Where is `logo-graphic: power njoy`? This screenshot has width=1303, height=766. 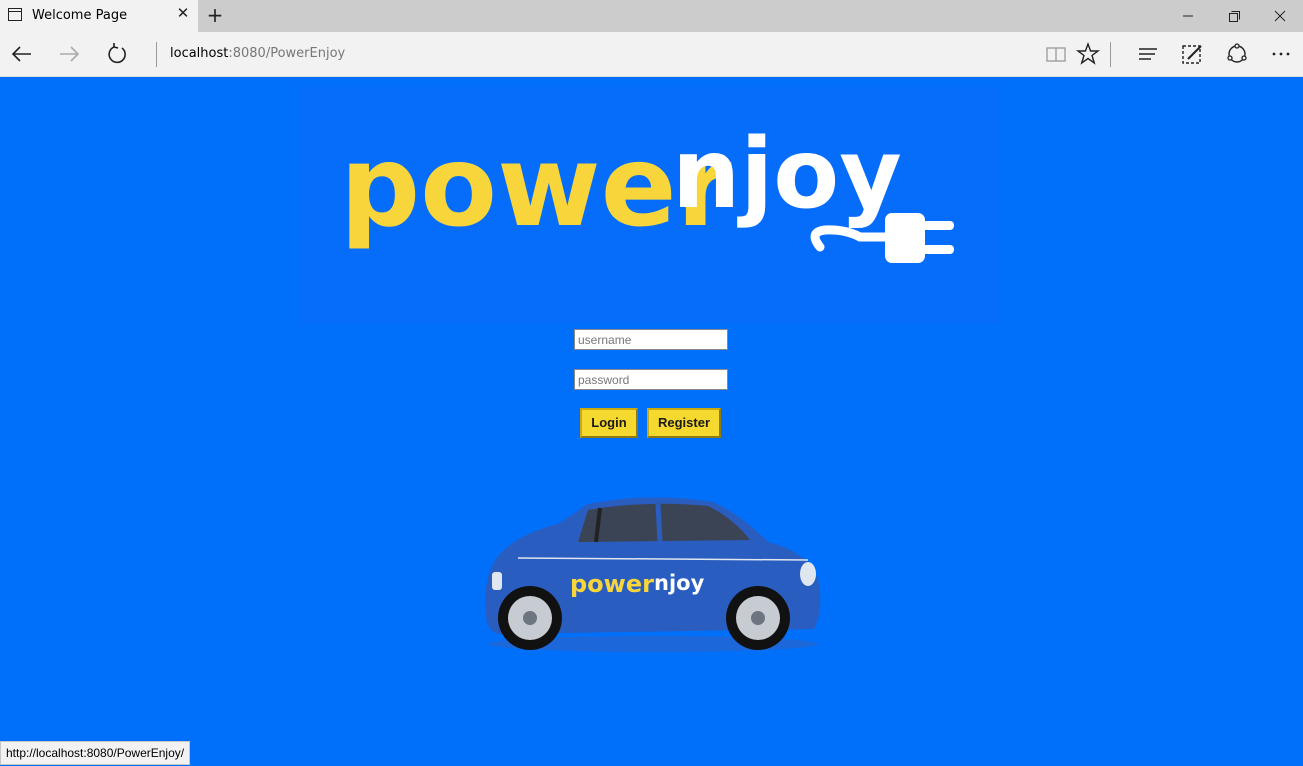
logo-graphic: power njoy is located at coordinates (647, 190).